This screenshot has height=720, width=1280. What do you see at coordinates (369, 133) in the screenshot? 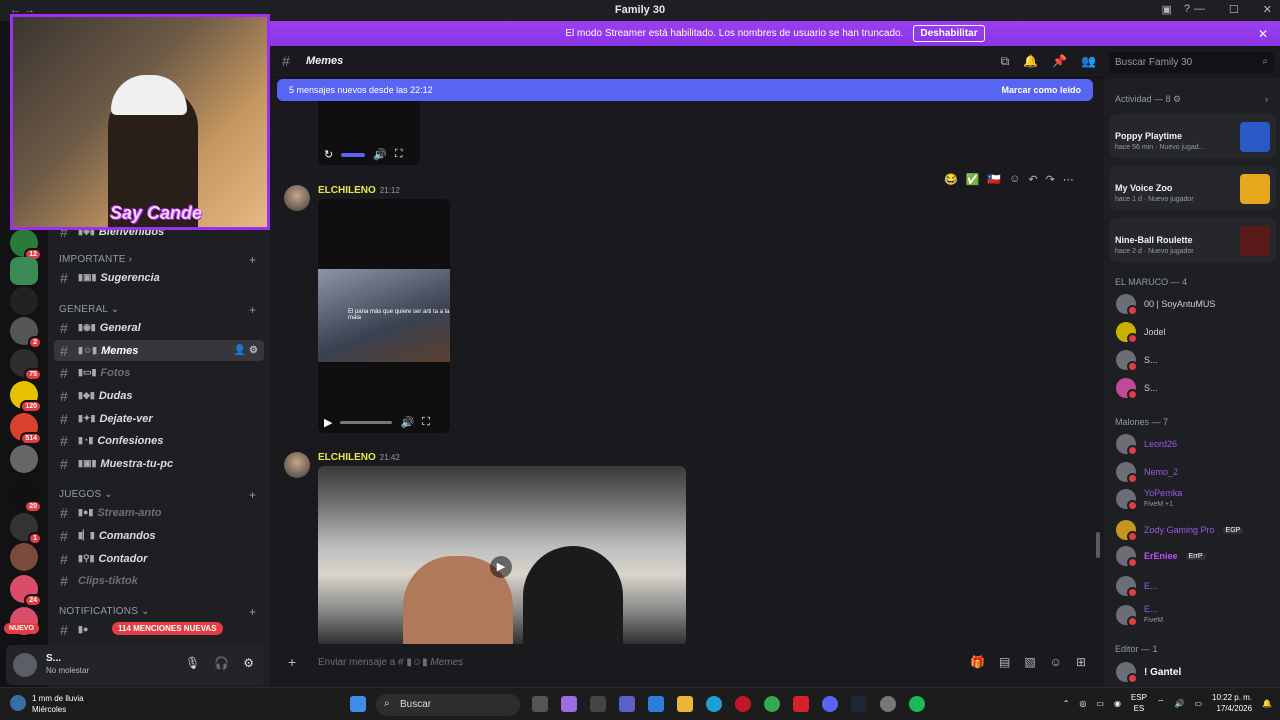
I see `video-player: ↻ 🔊 ⛶` at bounding box center [369, 133].